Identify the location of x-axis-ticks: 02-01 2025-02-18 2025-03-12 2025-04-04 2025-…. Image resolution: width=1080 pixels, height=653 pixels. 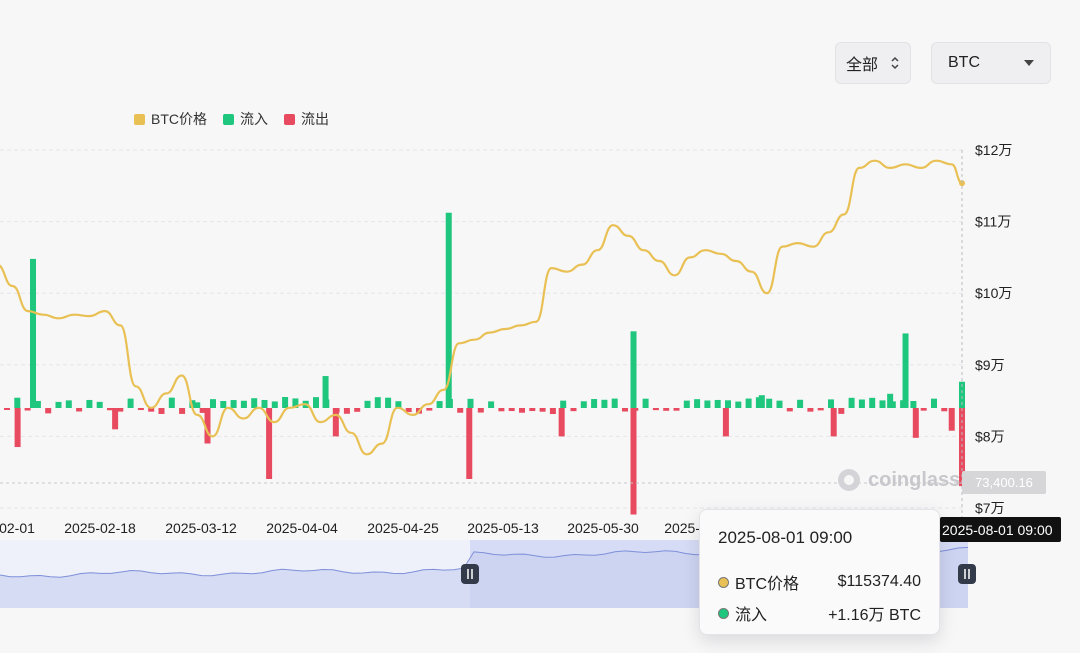
(368, 528).